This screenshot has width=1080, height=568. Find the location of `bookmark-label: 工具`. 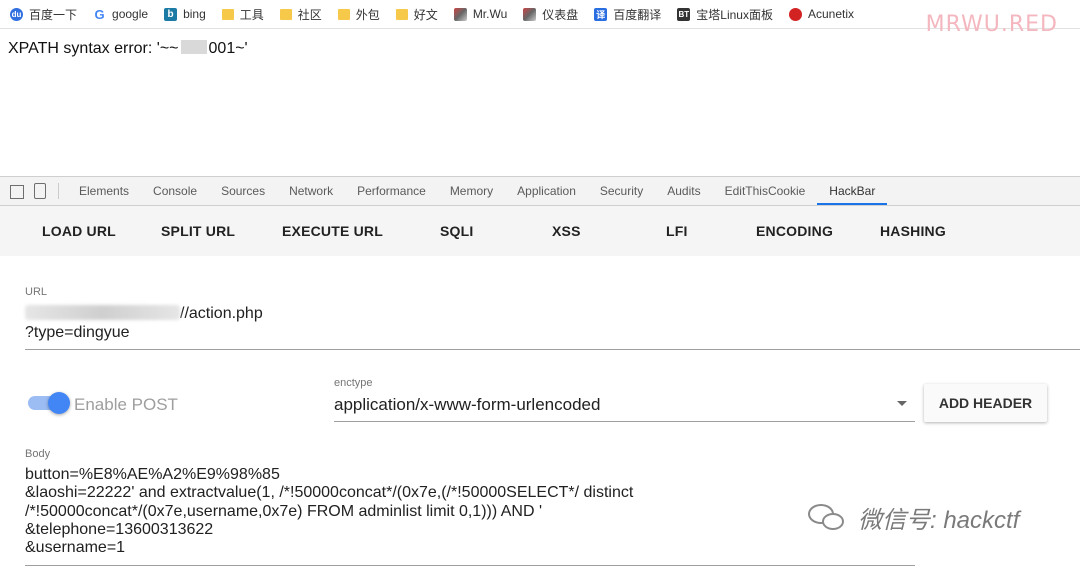

bookmark-label: 工具 is located at coordinates (251, 14).